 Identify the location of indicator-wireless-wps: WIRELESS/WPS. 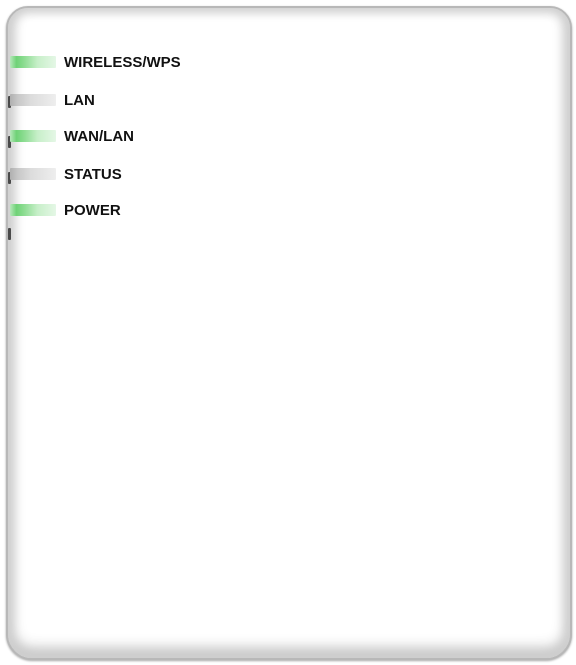
(95, 62).